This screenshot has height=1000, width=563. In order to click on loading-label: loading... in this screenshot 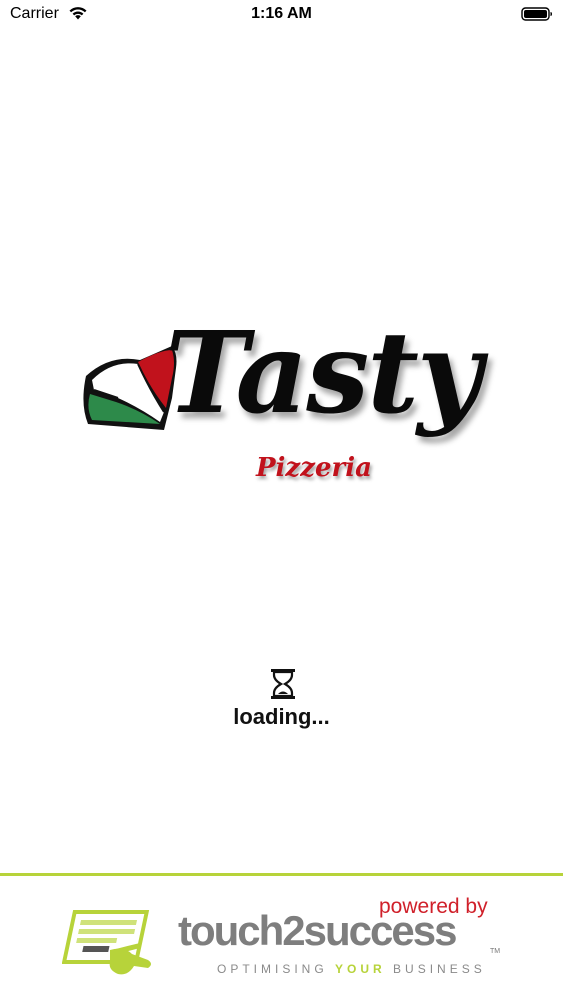, I will do `click(281, 716)`.